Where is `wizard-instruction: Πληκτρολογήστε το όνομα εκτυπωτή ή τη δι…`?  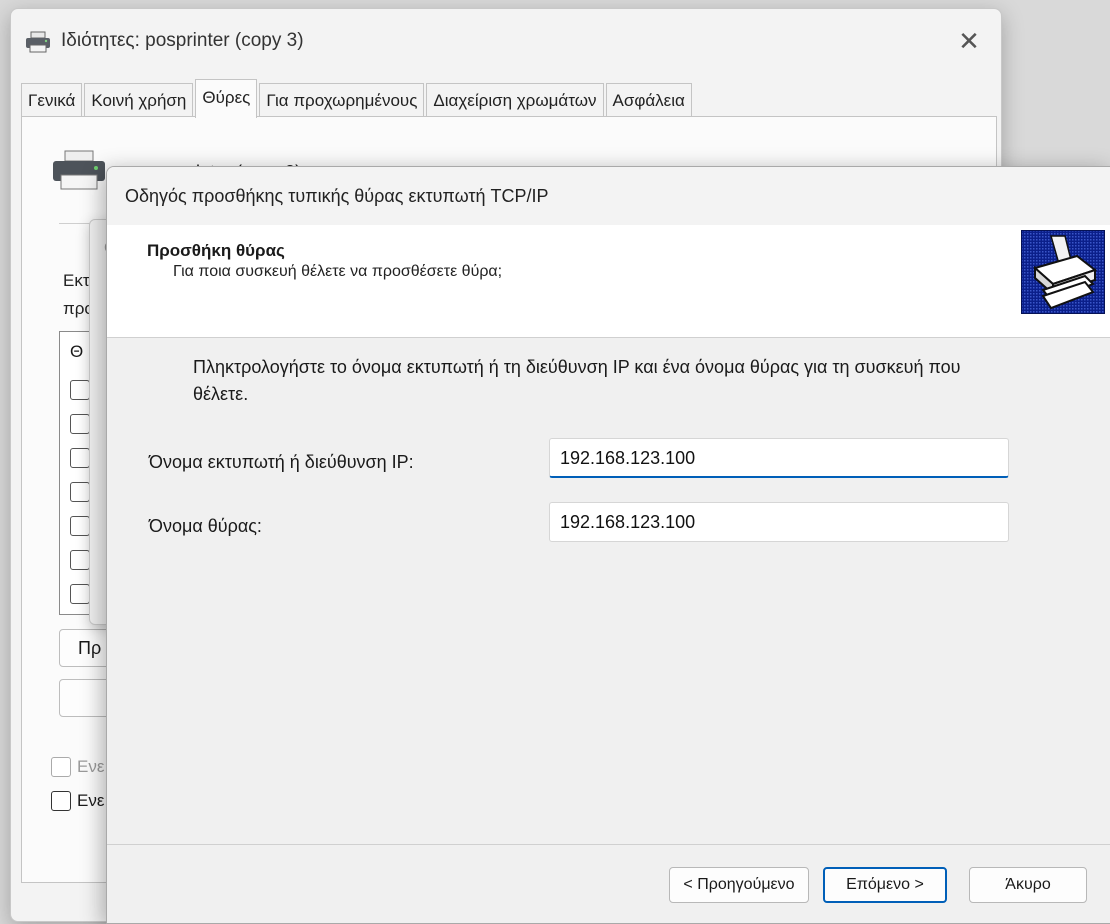
wizard-instruction: Πληκτρολογήστε το όνομα εκτυπωτή ή τη δι… is located at coordinates (577, 380).